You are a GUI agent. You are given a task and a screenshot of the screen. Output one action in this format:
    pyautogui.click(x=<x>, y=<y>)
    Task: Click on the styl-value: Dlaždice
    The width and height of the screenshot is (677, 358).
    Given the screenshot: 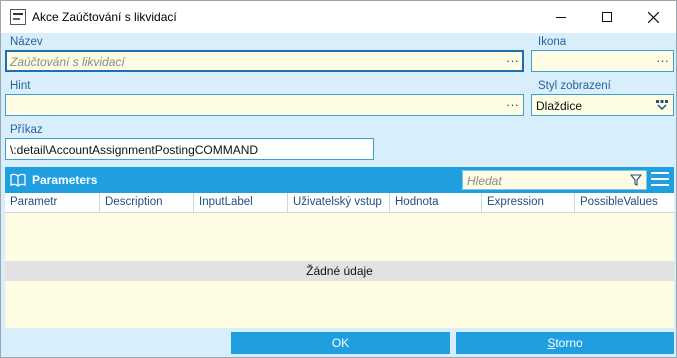 What is the action you would take?
    pyautogui.click(x=559, y=106)
    